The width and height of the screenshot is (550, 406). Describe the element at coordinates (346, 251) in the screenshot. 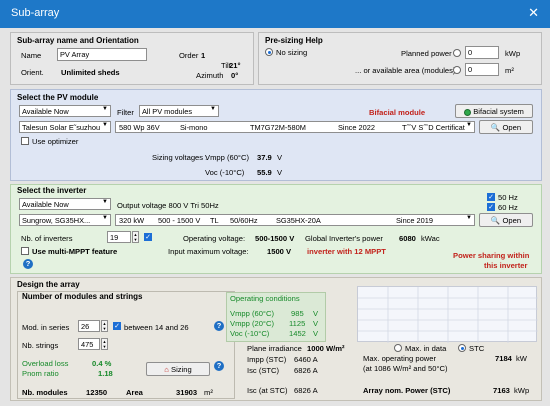

I see `mppt-note: inverter with 12 MPPT` at that location.